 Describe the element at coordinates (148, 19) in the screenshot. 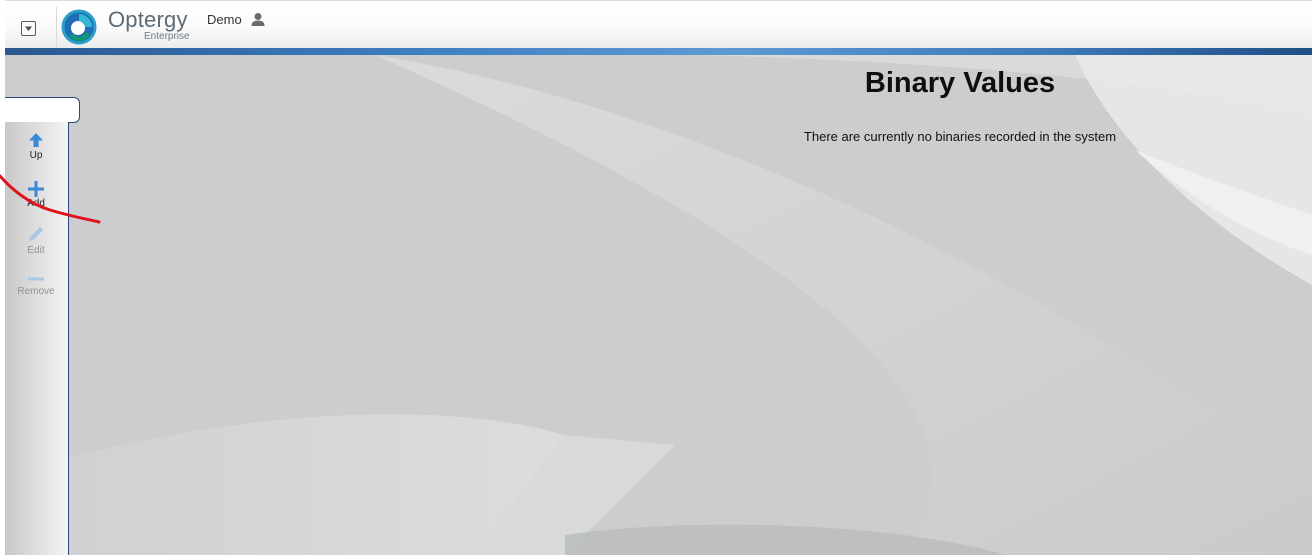

I see `brand-name: Optergy` at that location.